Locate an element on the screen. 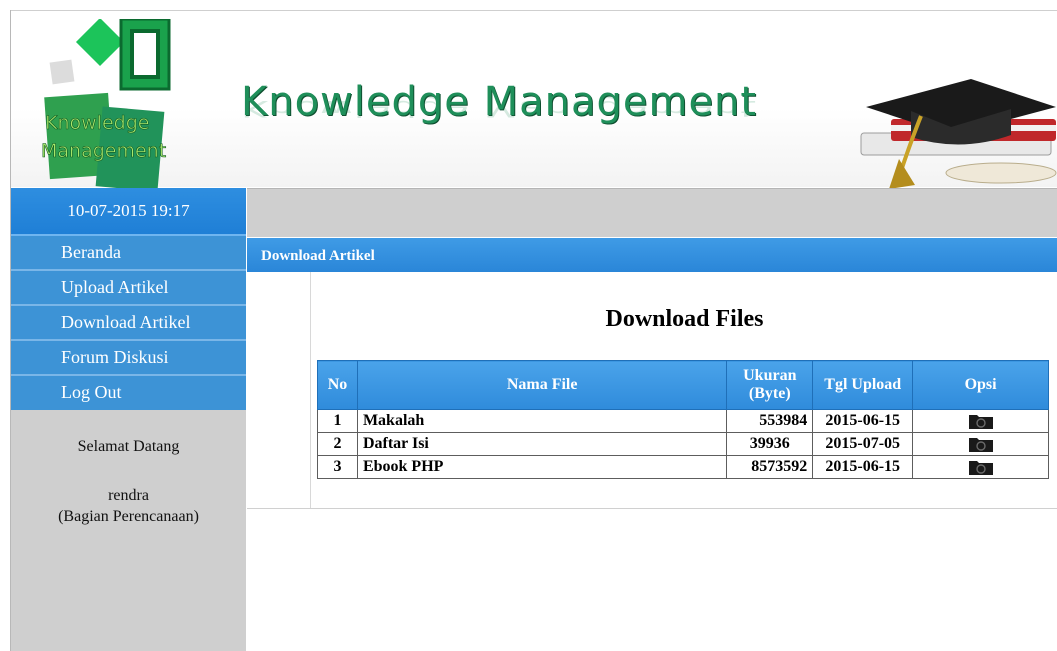 Image resolution: width=1057 pixels, height=651 pixels. content-divider is located at coordinates (310, 390).